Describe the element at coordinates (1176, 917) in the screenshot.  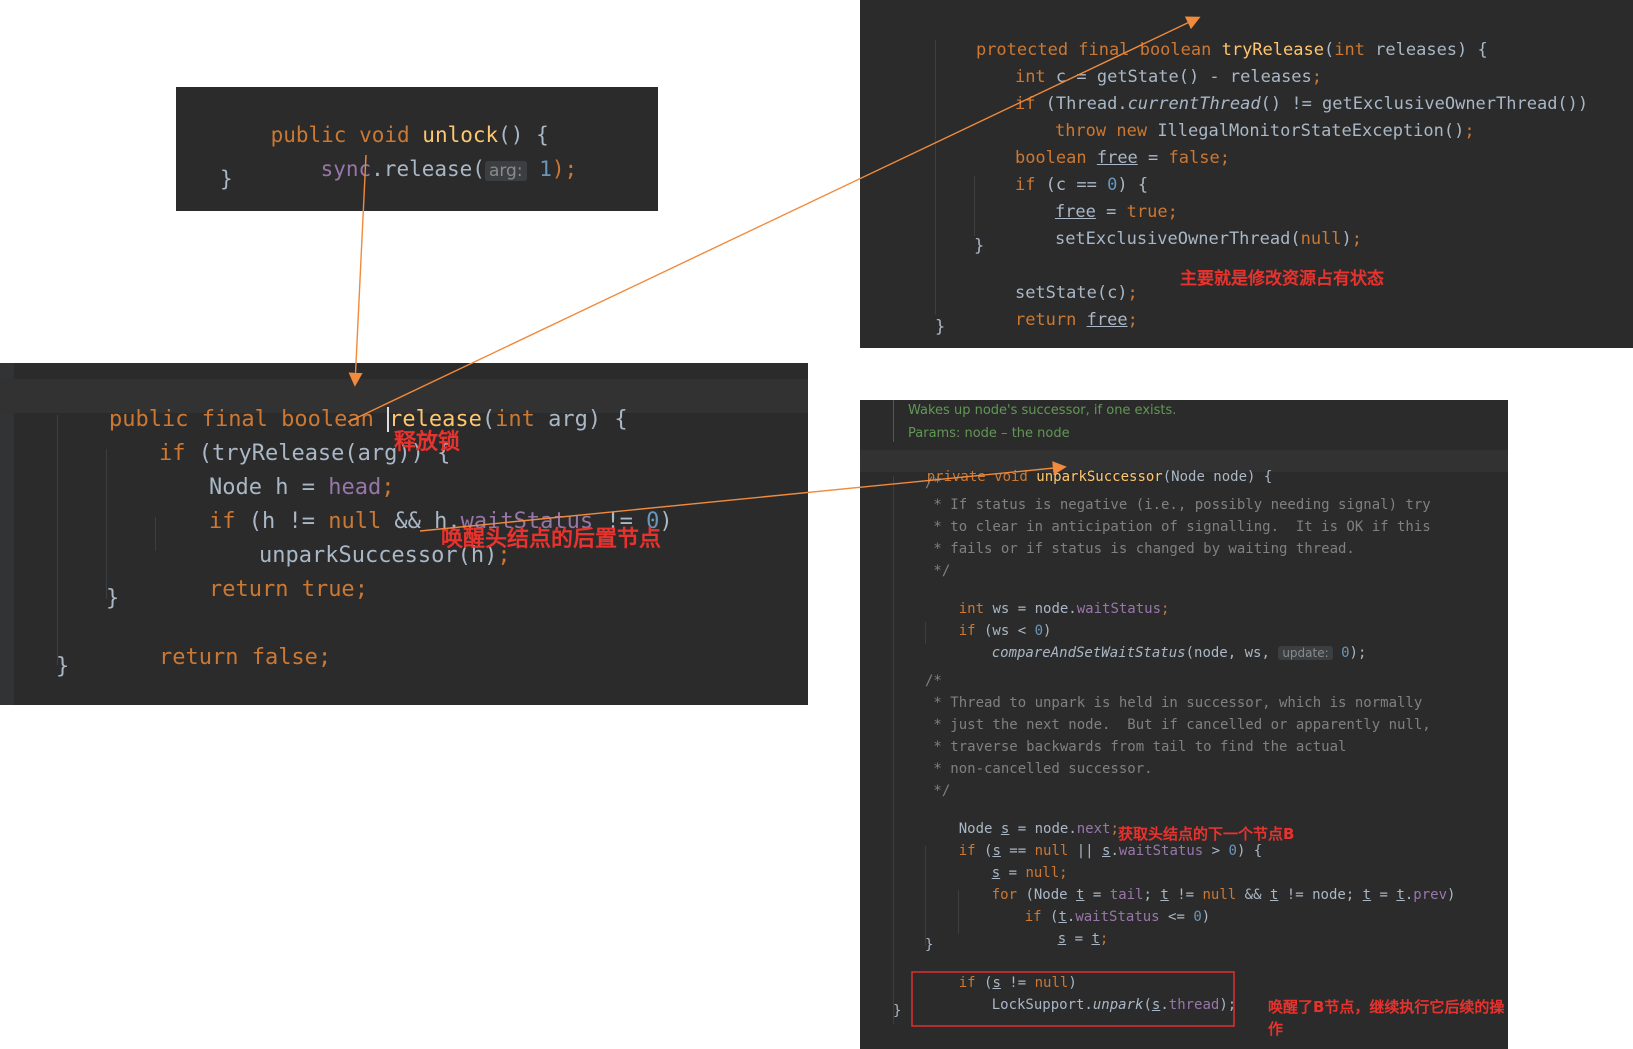
I see `code-token: <=` at that location.